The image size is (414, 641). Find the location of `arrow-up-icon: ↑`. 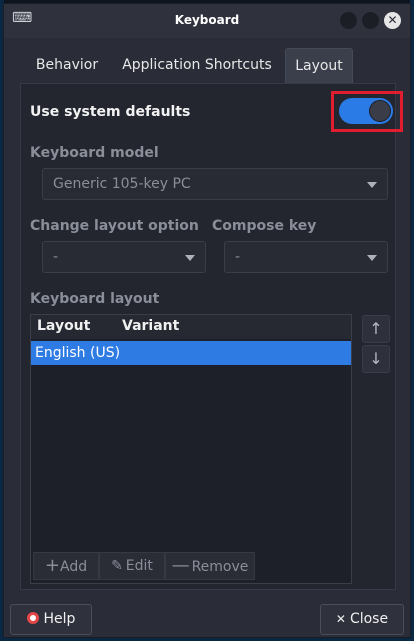

arrow-up-icon: ↑ is located at coordinates (376, 328).